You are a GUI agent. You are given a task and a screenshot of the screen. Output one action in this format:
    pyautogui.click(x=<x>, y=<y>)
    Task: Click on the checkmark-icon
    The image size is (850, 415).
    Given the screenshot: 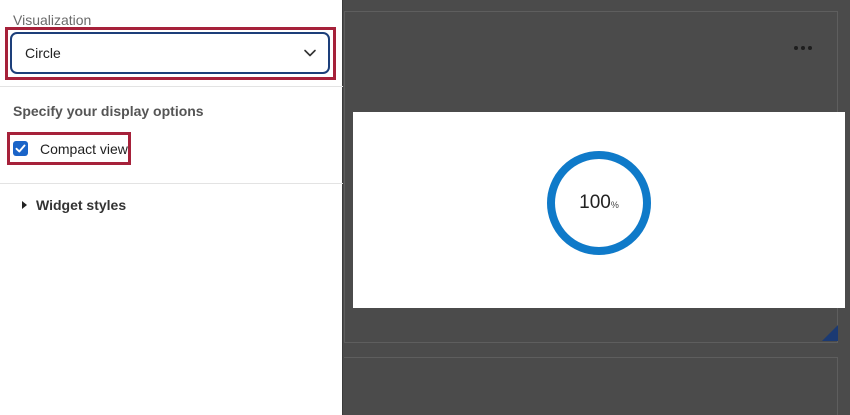 What is the action you would take?
    pyautogui.click(x=20, y=148)
    